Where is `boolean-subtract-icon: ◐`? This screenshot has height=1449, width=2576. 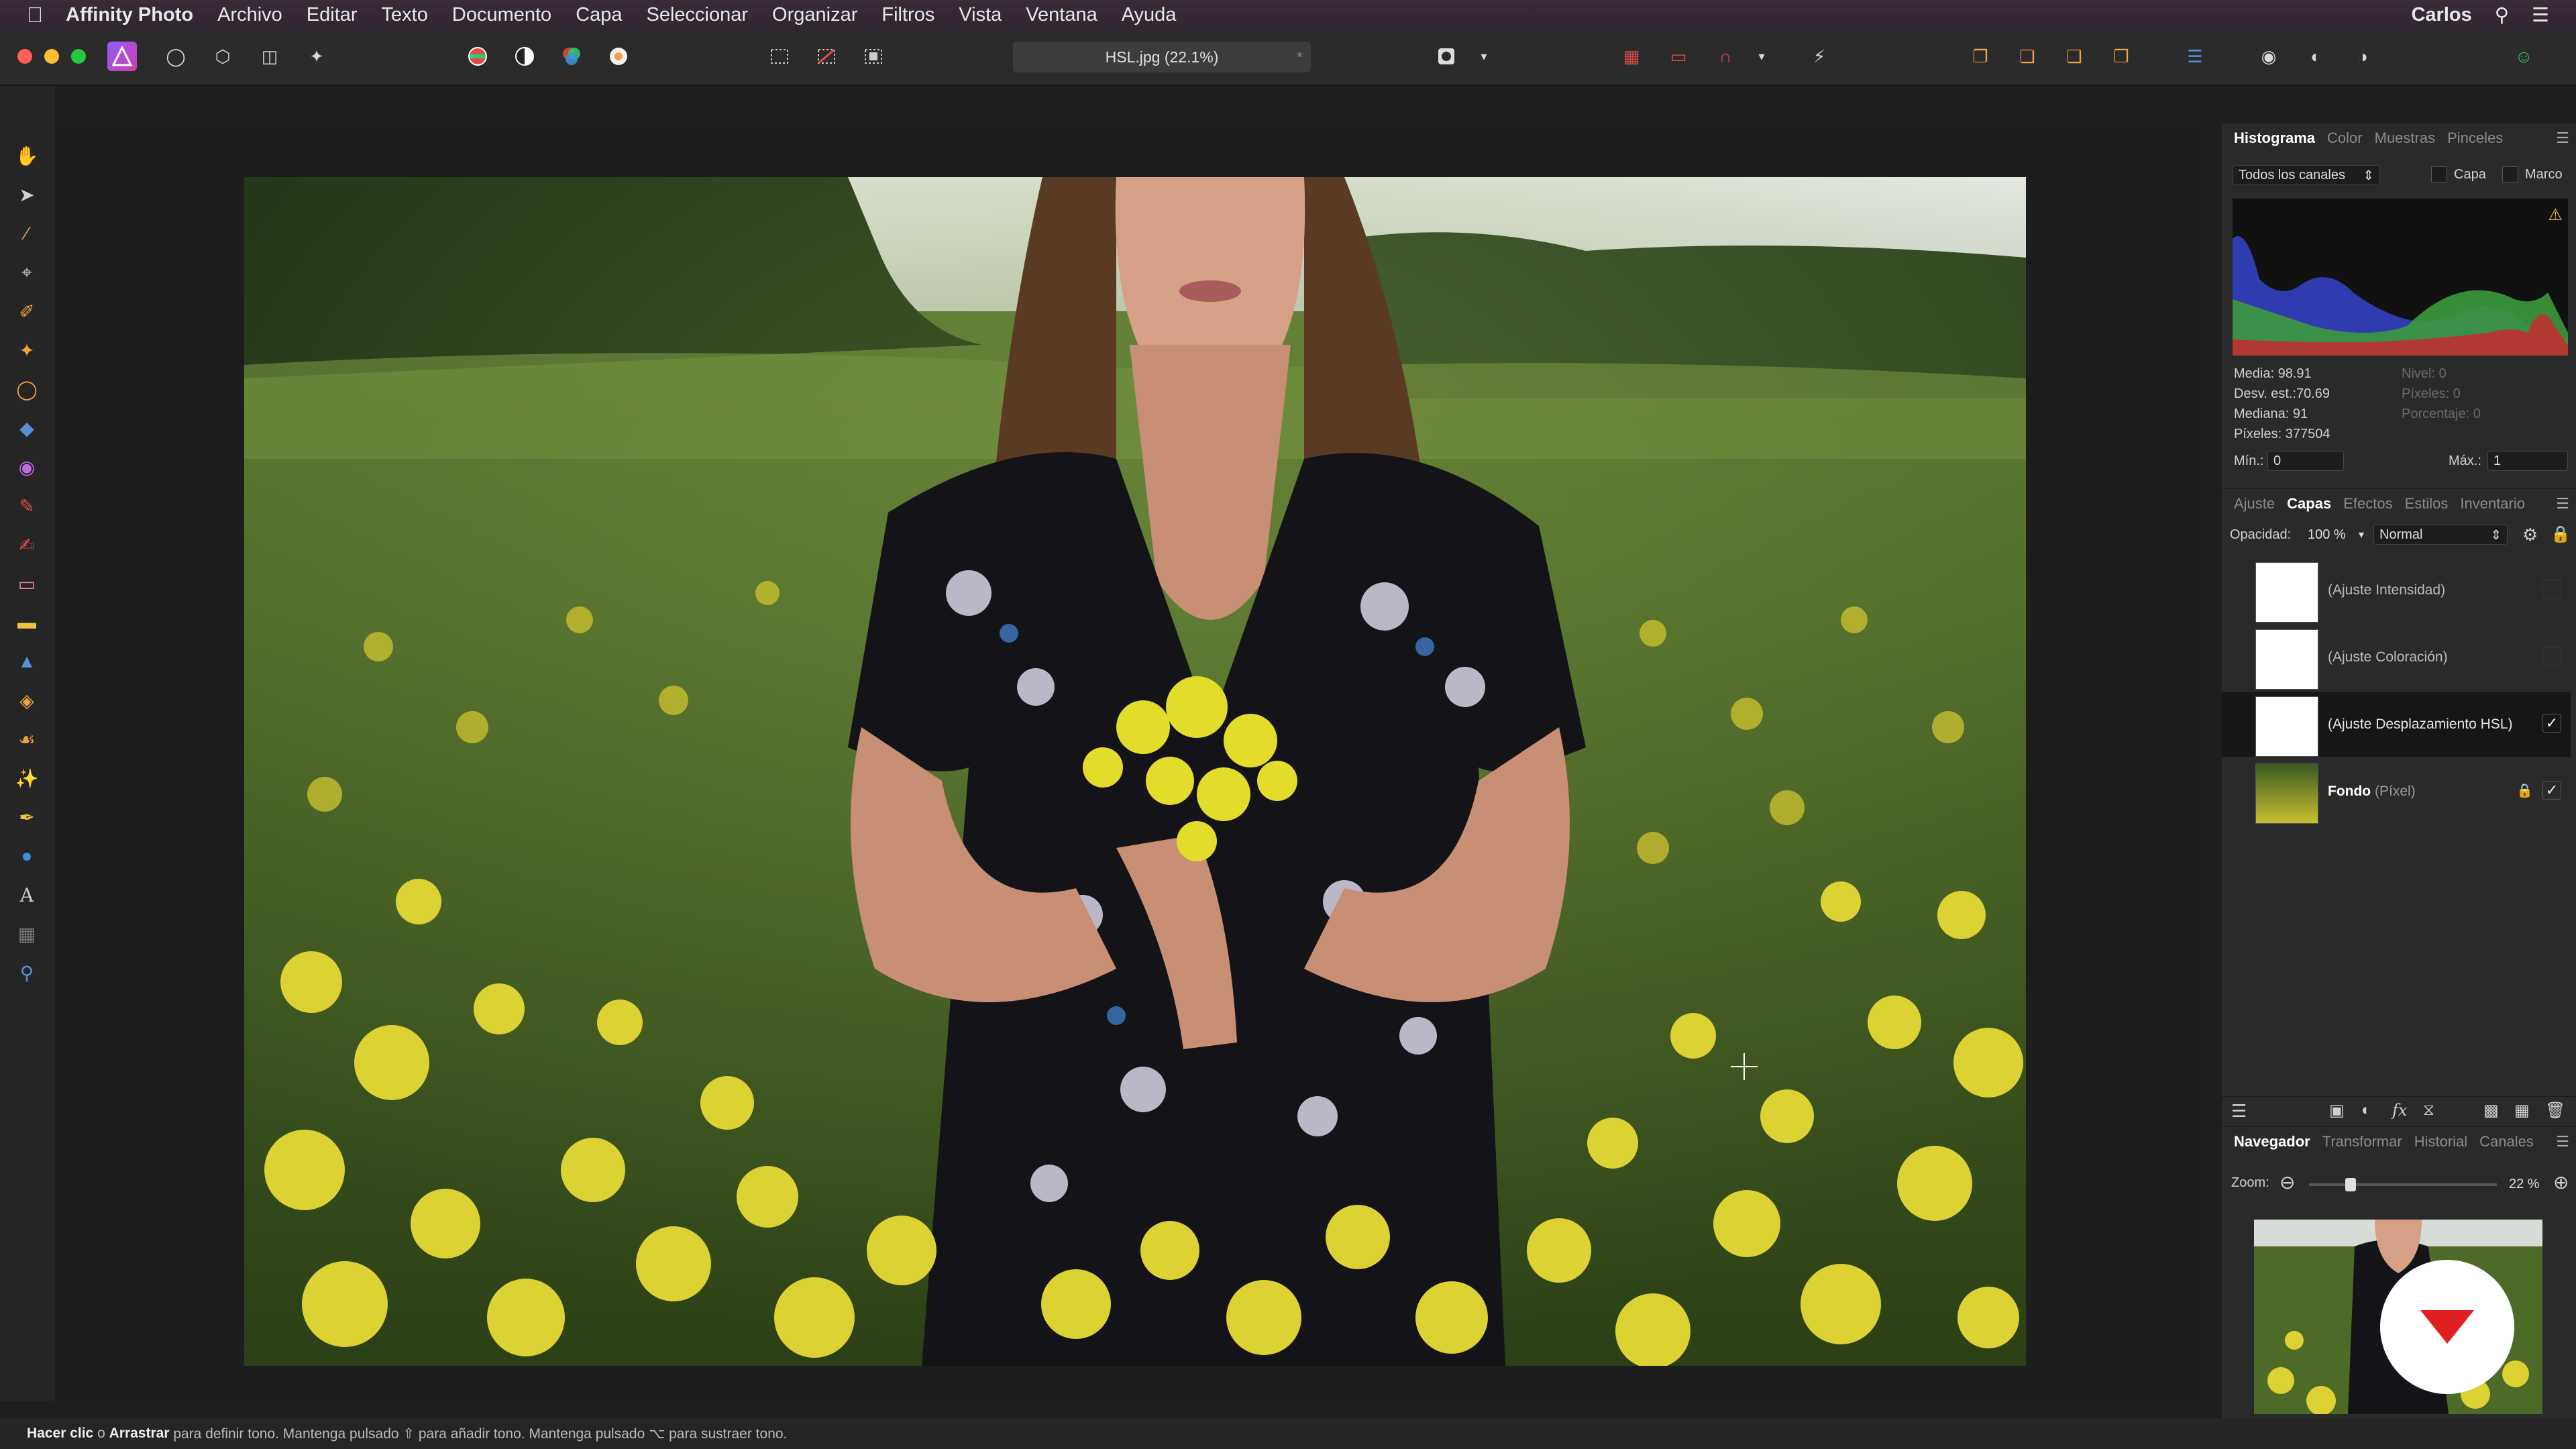 boolean-subtract-icon: ◐ is located at coordinates (2315, 56).